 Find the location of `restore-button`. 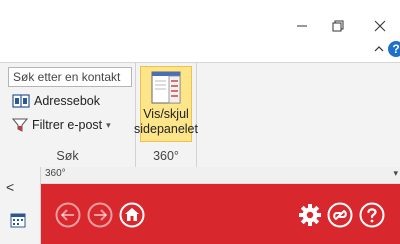

restore-button is located at coordinates (338, 26).